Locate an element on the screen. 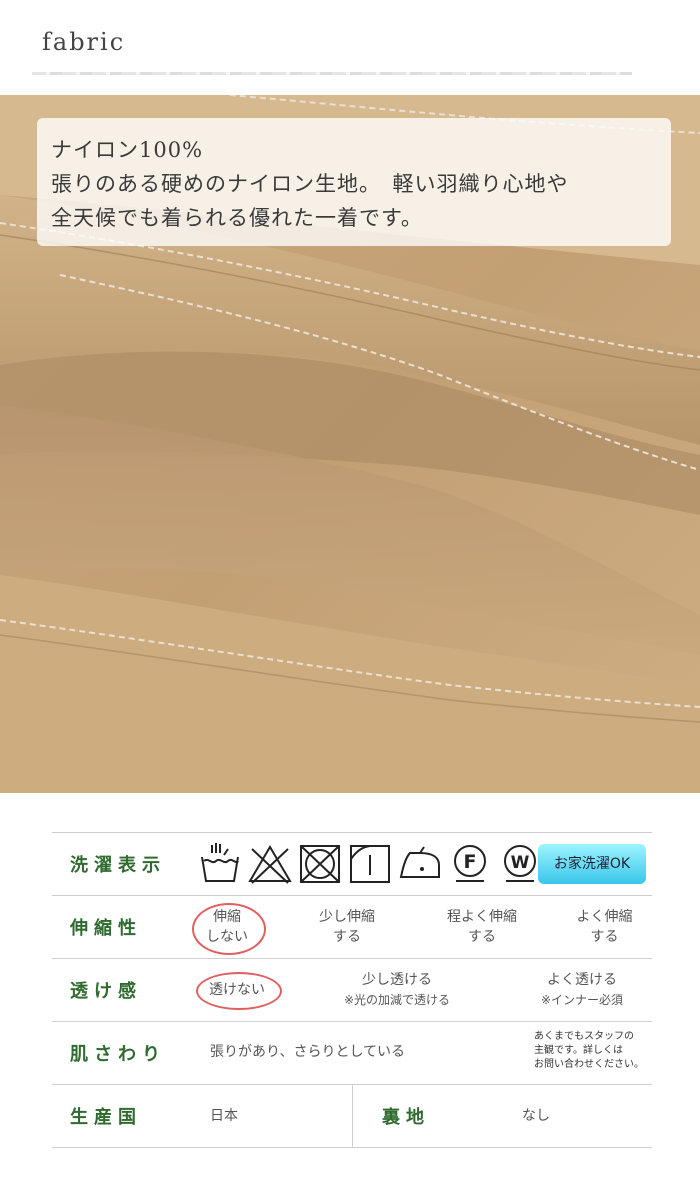 This screenshot has width=700, height=1200. no-bleach-icon is located at coordinates (270, 864).